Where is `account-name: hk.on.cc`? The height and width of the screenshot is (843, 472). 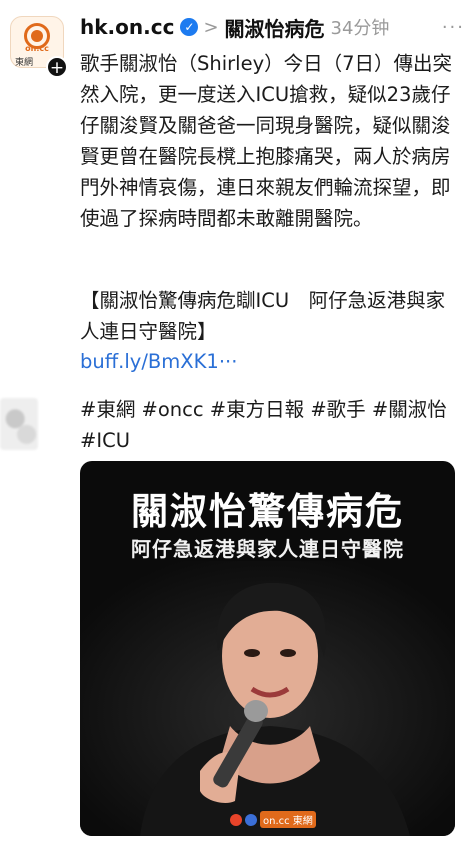
account-name: hk.on.cc is located at coordinates (127, 27).